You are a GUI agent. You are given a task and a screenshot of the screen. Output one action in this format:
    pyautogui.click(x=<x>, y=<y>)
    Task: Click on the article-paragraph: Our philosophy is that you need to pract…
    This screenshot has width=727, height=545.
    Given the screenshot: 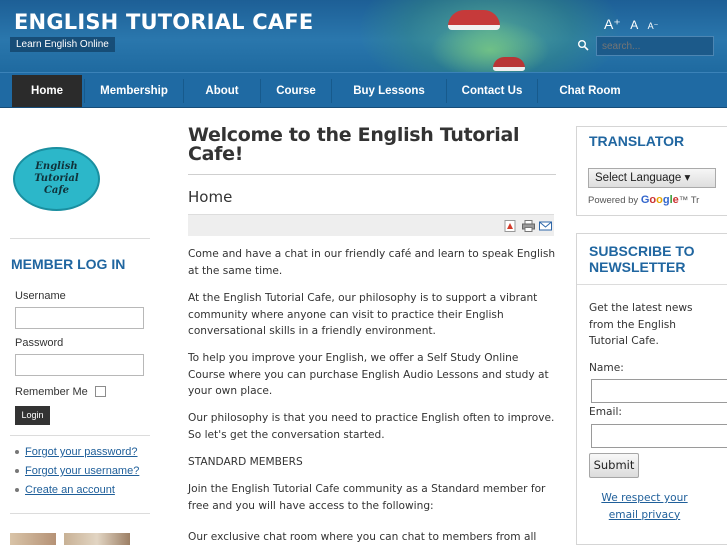 What is the action you would take?
    pyautogui.click(x=371, y=426)
    